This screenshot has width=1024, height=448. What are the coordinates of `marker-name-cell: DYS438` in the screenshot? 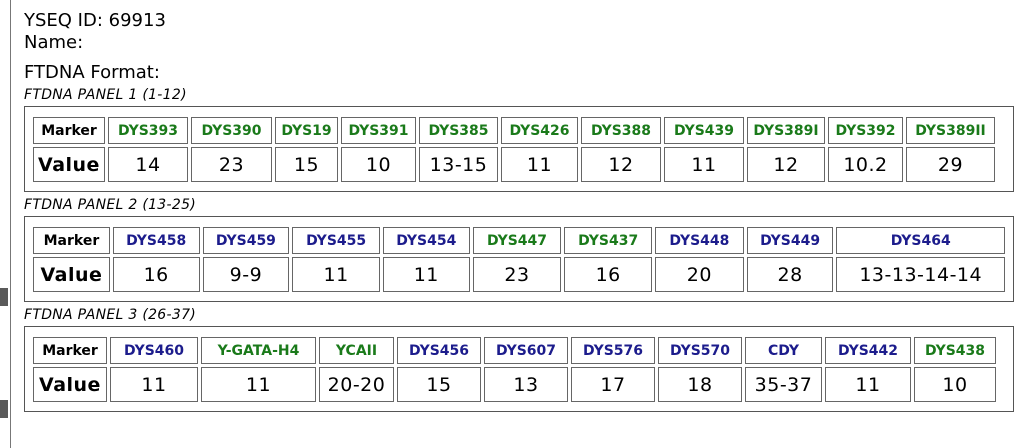 It's located at (955, 350).